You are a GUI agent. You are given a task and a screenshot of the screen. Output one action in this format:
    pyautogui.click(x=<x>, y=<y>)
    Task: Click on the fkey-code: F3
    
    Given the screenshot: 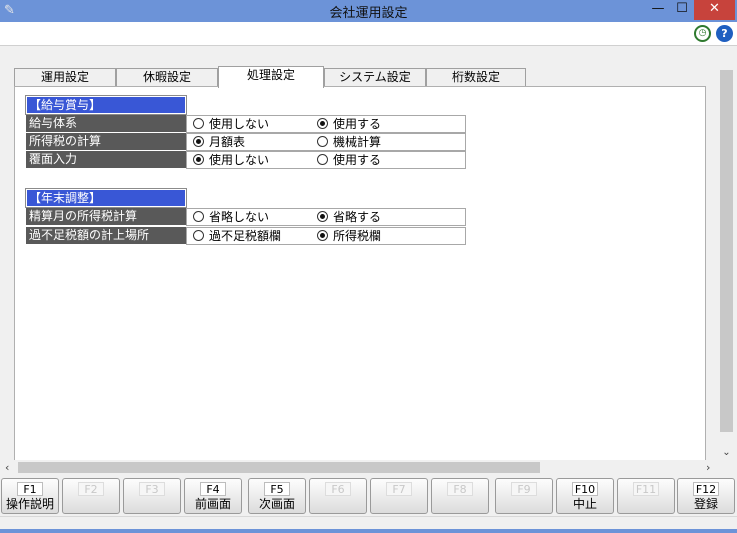 What is the action you would take?
    pyautogui.click(x=152, y=489)
    